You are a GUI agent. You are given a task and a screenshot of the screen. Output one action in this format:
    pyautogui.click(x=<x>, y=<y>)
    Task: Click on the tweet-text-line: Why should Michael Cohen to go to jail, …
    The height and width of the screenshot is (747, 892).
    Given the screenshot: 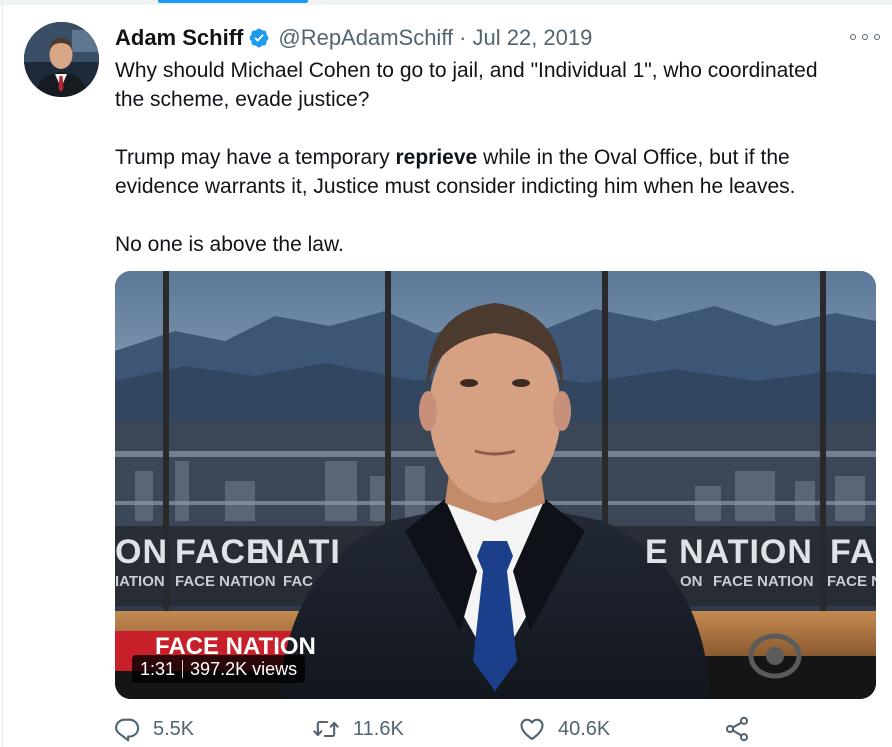 What is the action you would take?
    pyautogui.click(x=466, y=70)
    